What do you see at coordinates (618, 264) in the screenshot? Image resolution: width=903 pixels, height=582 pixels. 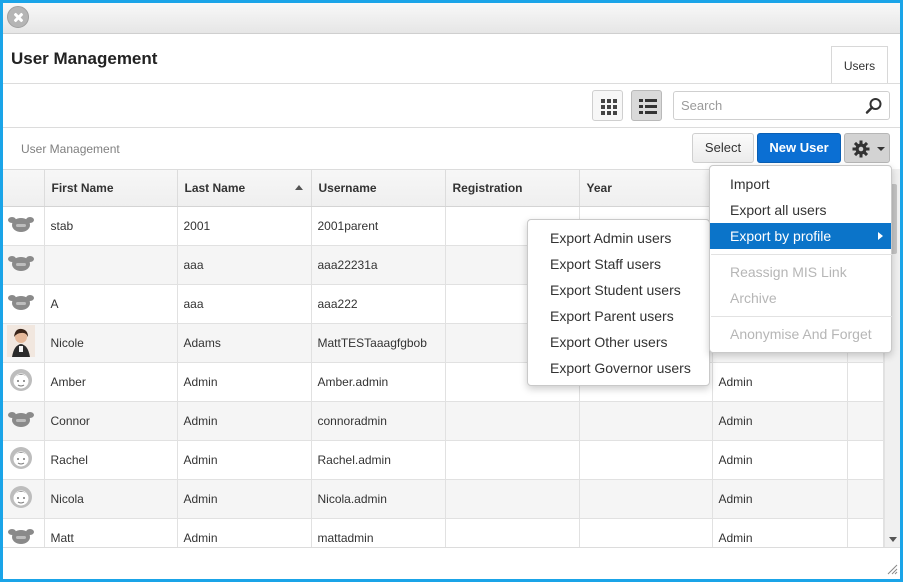 I see `menu-item-export-staff: Export Staff users` at bounding box center [618, 264].